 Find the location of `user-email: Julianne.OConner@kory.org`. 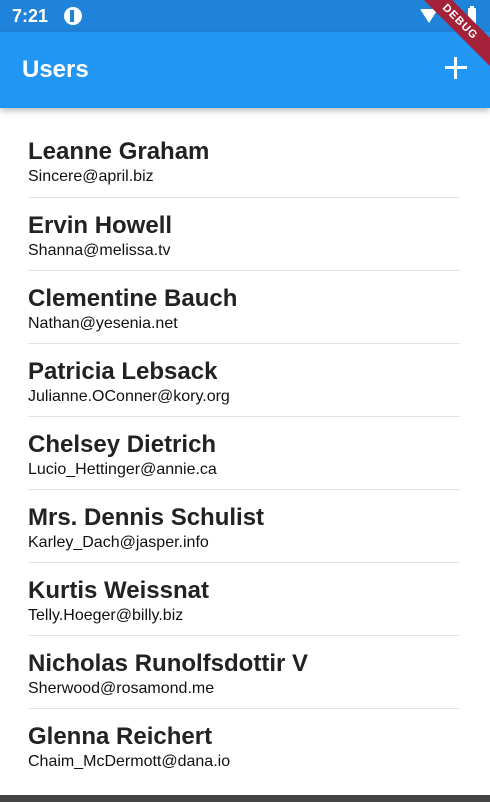

user-email: Julianne.OConner@kory.org is located at coordinates (129, 396).